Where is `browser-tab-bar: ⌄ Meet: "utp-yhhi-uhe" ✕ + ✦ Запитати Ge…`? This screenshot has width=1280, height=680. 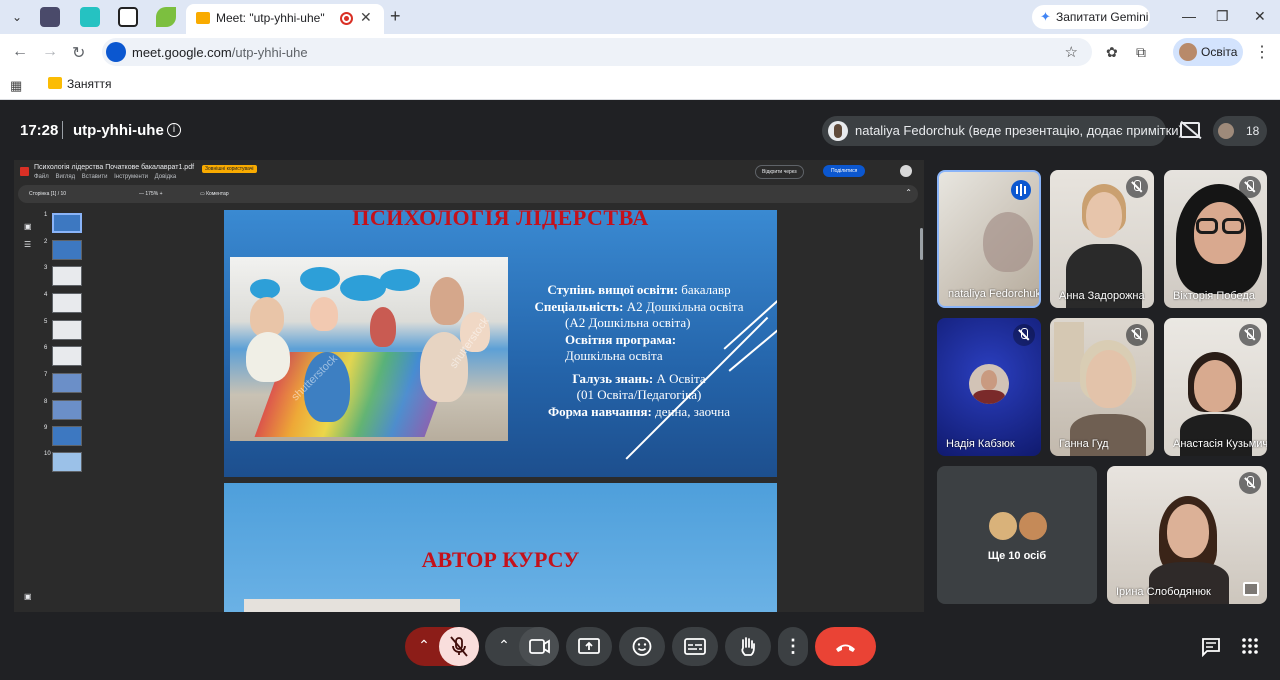 browser-tab-bar: ⌄ Meet: "utp-yhhi-uhe" ✕ + ✦ Запитати Ge… is located at coordinates (640, 17).